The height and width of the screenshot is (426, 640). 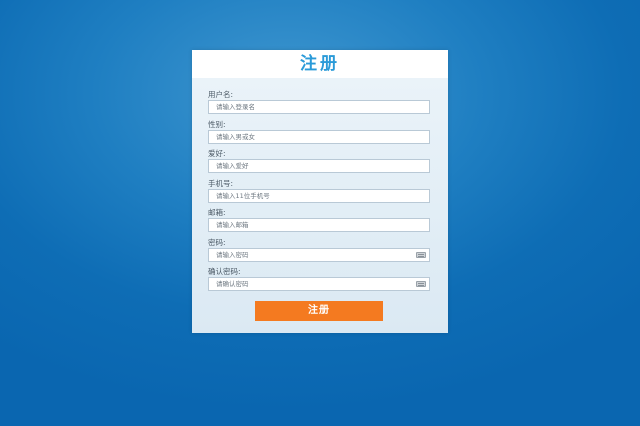 What do you see at coordinates (217, 124) in the screenshot?
I see `gender-label: 性别:` at bounding box center [217, 124].